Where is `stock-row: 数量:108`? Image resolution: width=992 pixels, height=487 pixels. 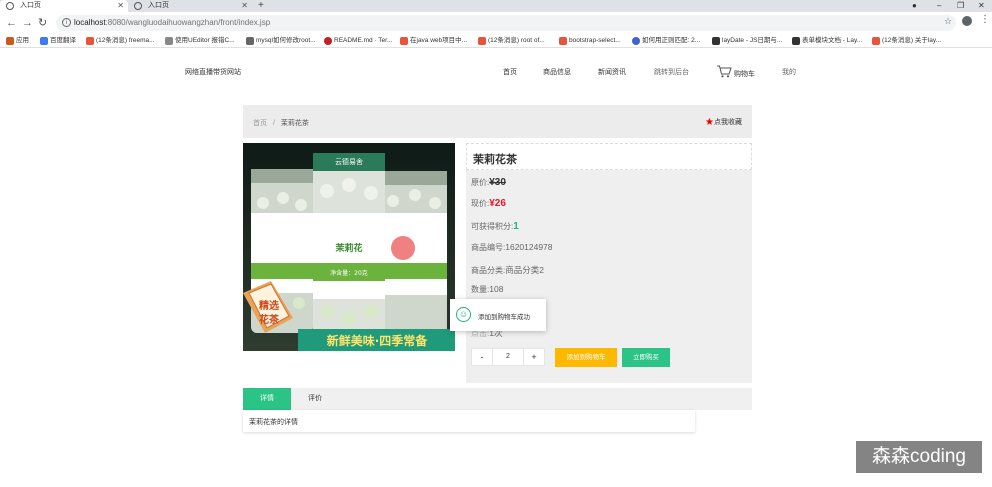 stock-row: 数量:108 is located at coordinates (487, 289).